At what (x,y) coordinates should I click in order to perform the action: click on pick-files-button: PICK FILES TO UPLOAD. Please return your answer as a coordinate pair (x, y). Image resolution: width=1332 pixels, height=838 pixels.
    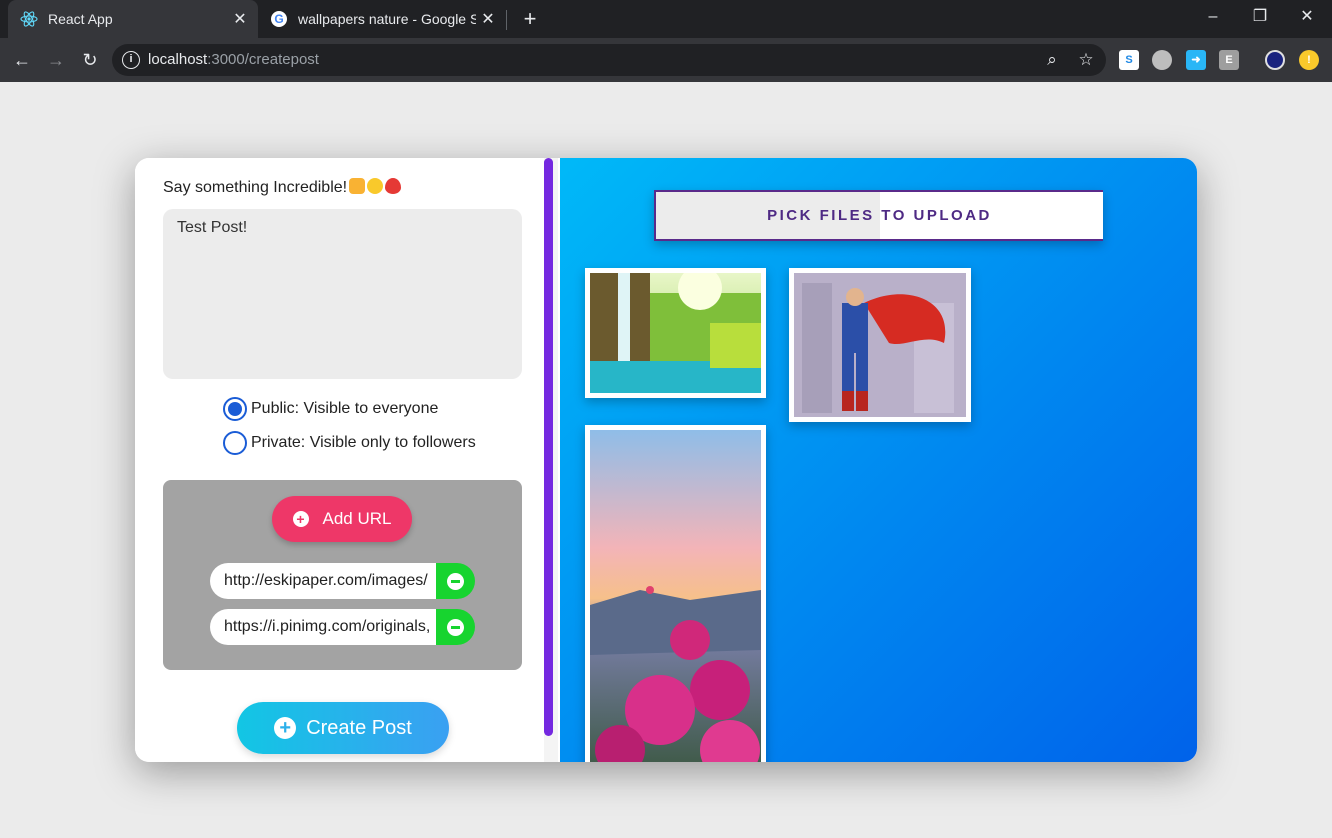
    Looking at the image, I should click on (878, 215).